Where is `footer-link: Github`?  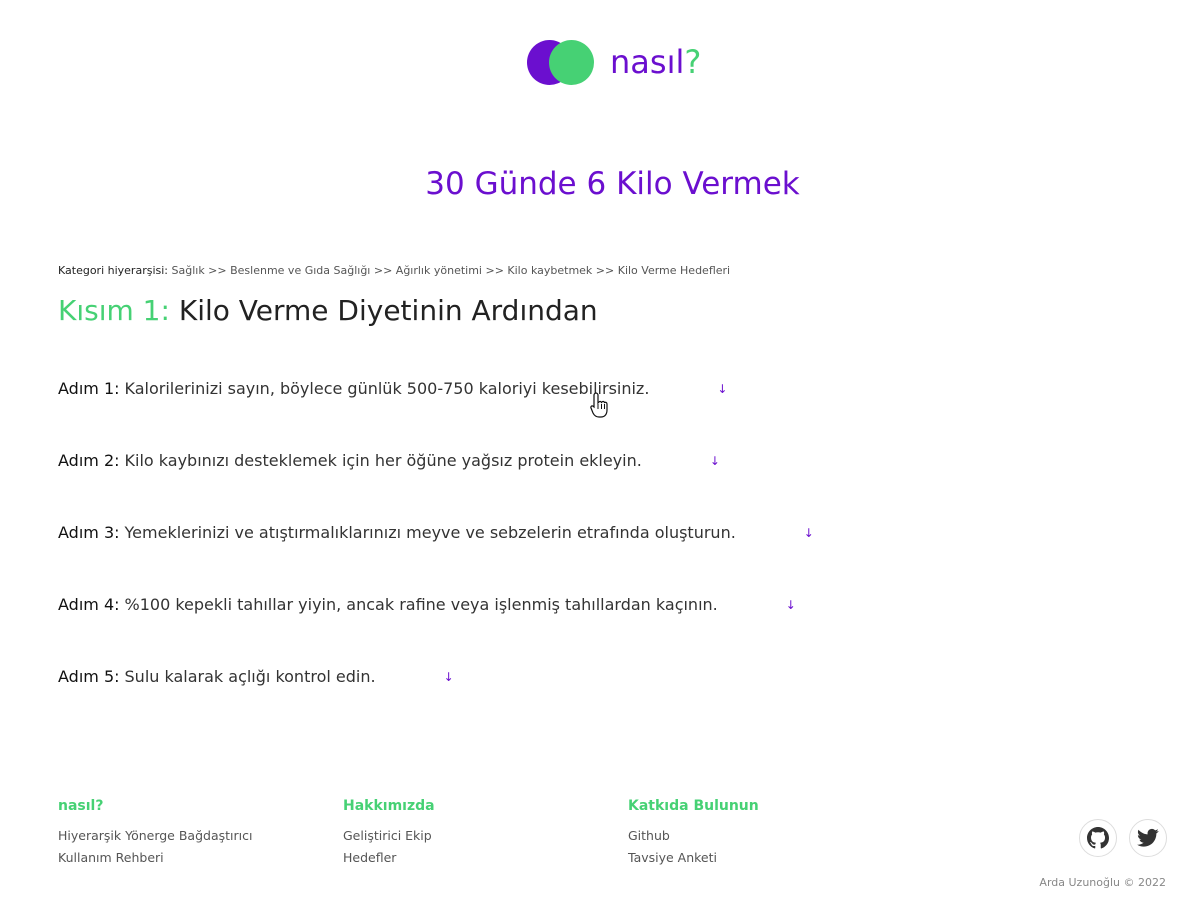 footer-link: Github is located at coordinates (693, 835).